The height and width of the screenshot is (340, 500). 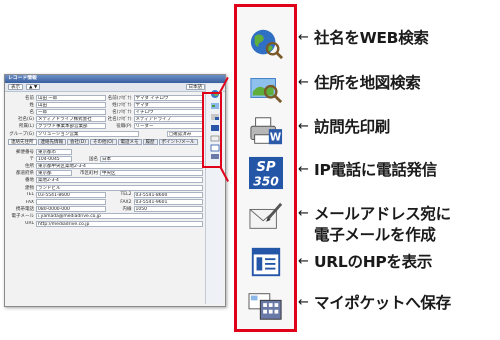 What do you see at coordinates (71, 104) in the screenshot?
I see `field-value: 山田` at bounding box center [71, 104].